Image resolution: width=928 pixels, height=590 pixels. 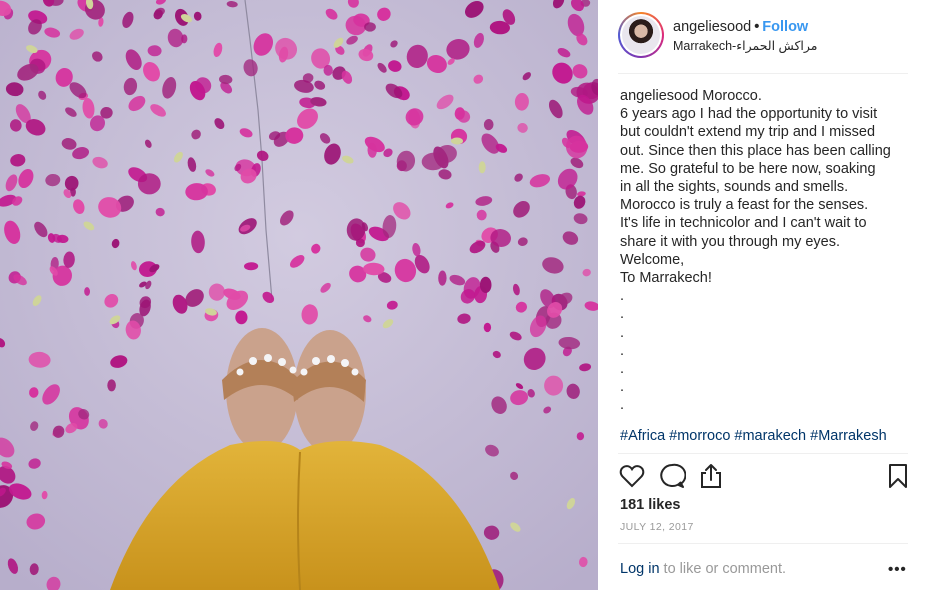 I want to click on caption-line: share it with you through my eyes., so click(x=730, y=241).